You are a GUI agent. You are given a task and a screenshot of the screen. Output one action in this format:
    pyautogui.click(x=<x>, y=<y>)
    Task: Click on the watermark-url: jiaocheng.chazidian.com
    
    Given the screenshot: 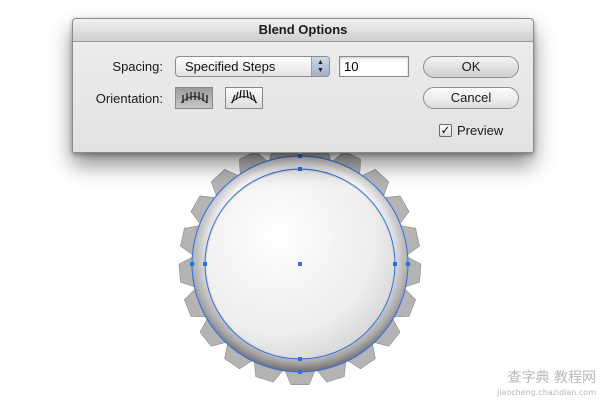 What is the action you would take?
    pyautogui.click(x=546, y=392)
    